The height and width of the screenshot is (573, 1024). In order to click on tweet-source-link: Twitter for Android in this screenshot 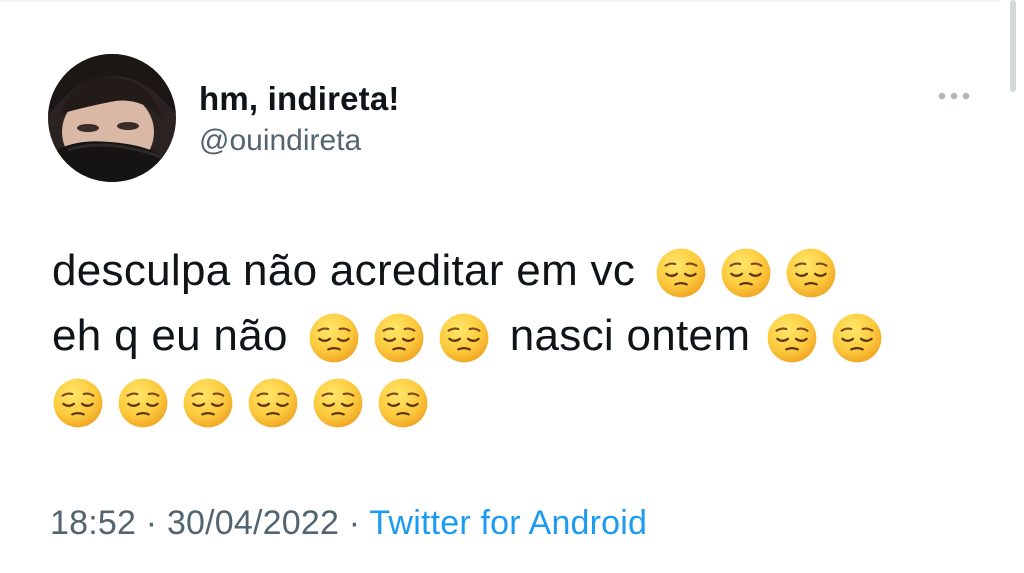, I will do `click(508, 523)`.